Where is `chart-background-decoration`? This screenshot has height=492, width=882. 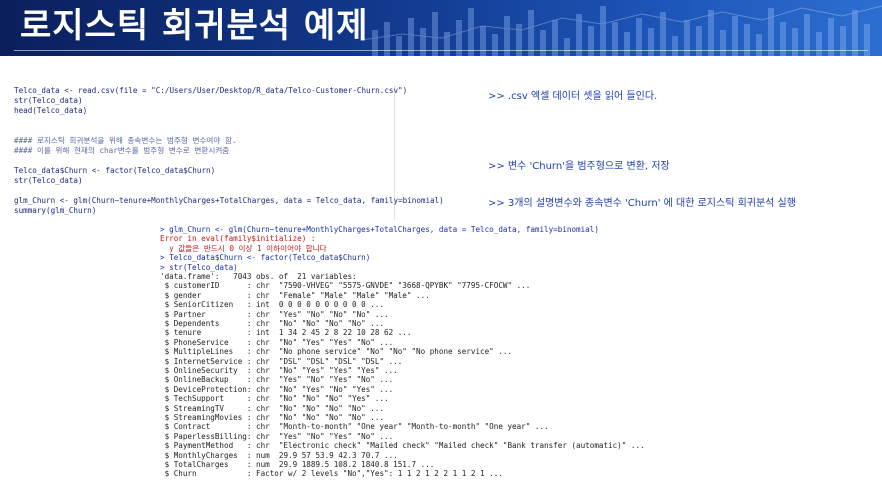 chart-background-decoration is located at coordinates (622, 30).